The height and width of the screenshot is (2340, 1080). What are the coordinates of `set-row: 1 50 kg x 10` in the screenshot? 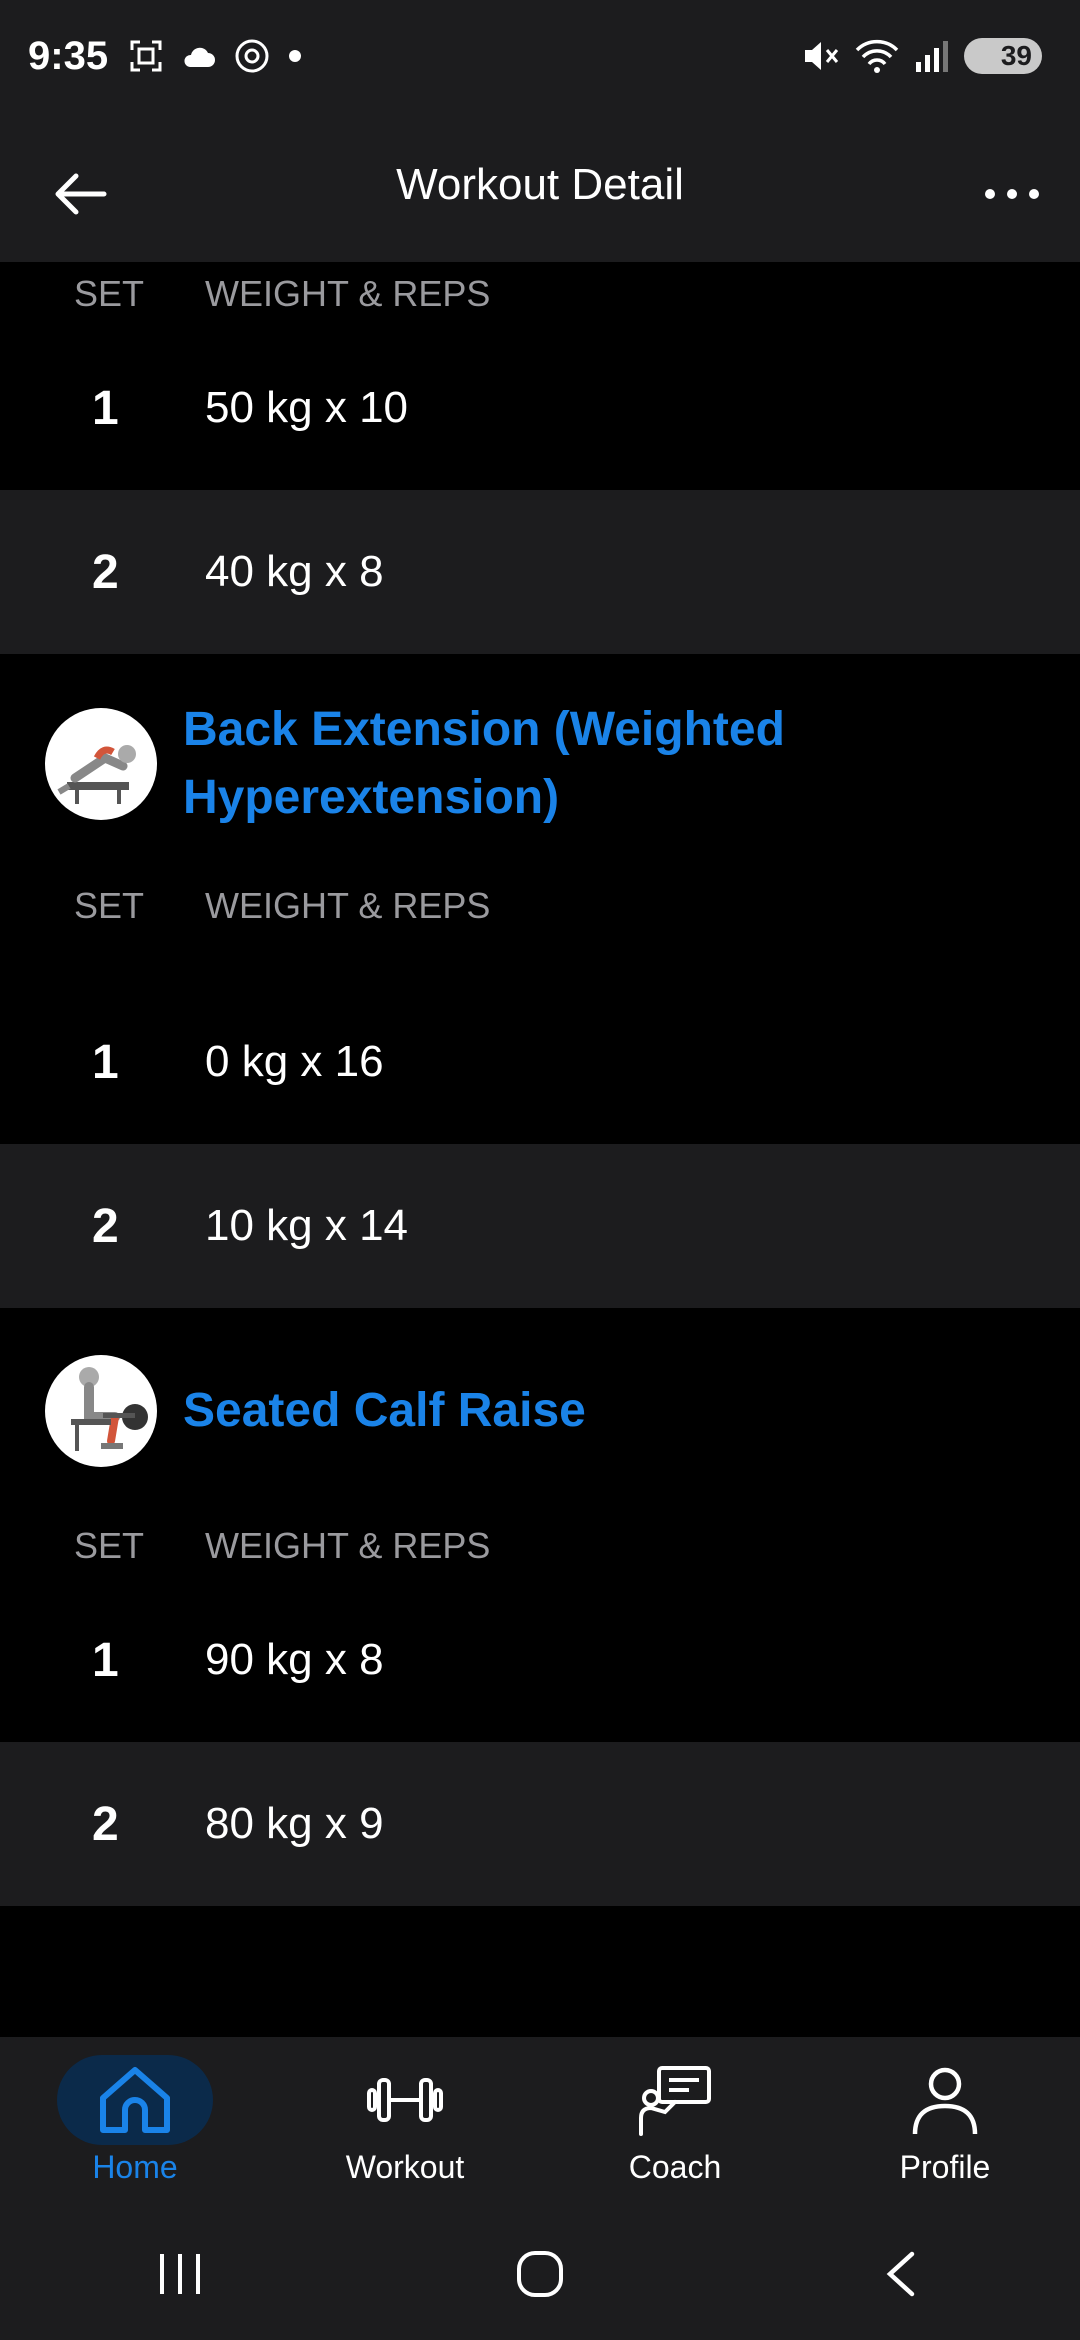 It's located at (540, 408).